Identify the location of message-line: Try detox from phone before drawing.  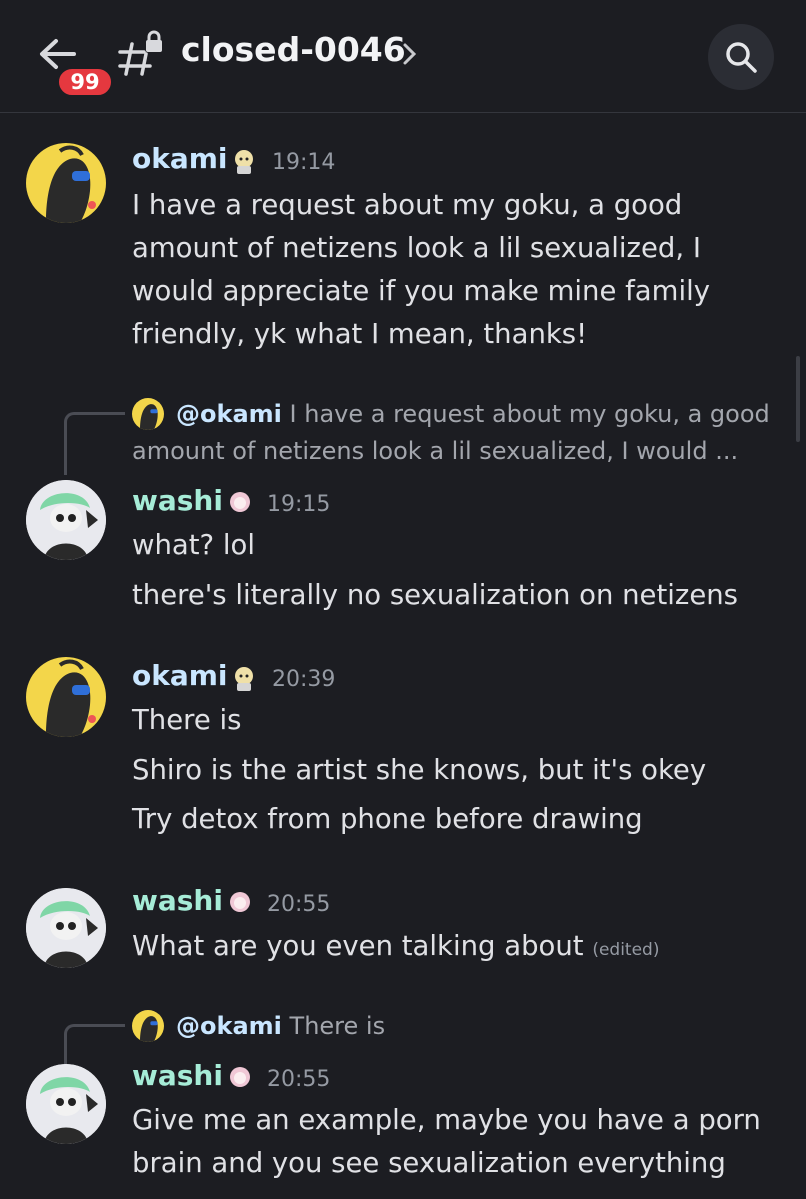
(387, 819).